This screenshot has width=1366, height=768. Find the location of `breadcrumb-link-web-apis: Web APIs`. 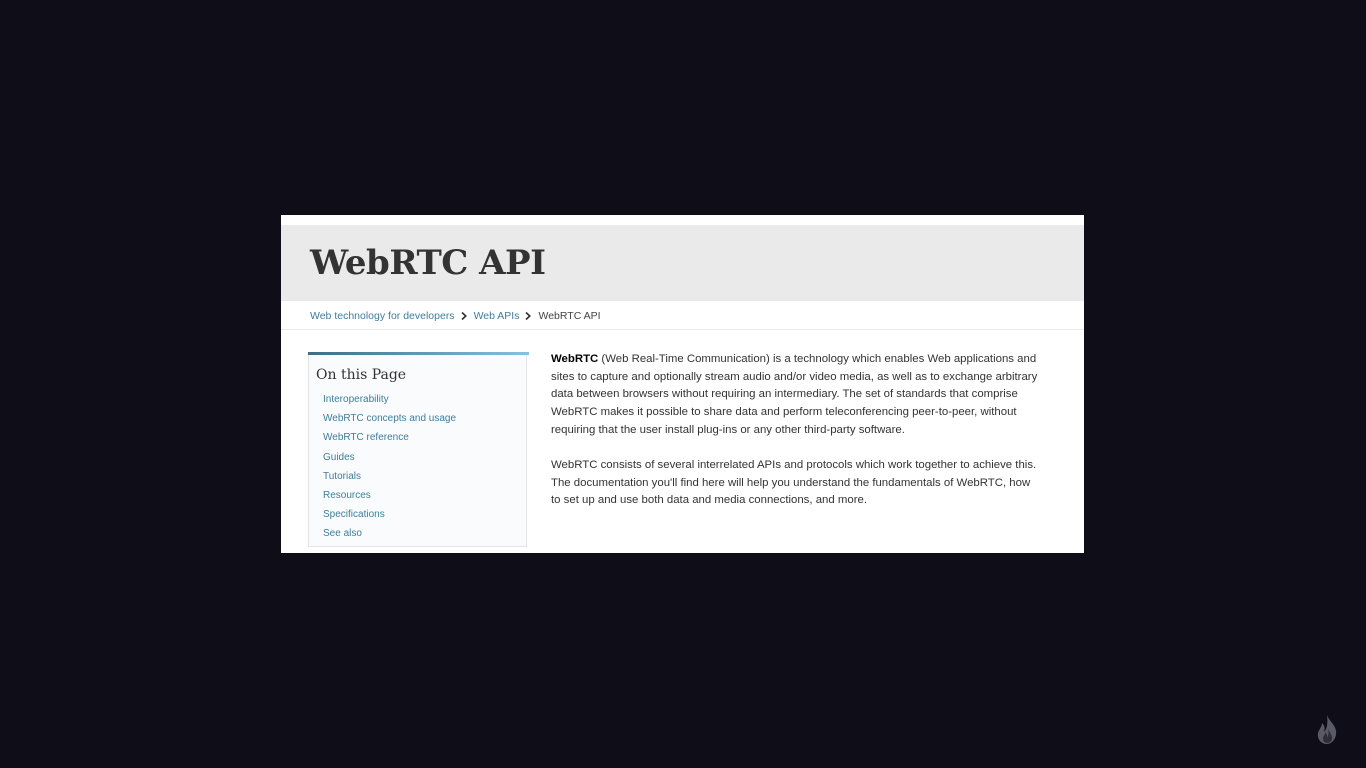

breadcrumb-link-web-apis: Web APIs is located at coordinates (497, 316).